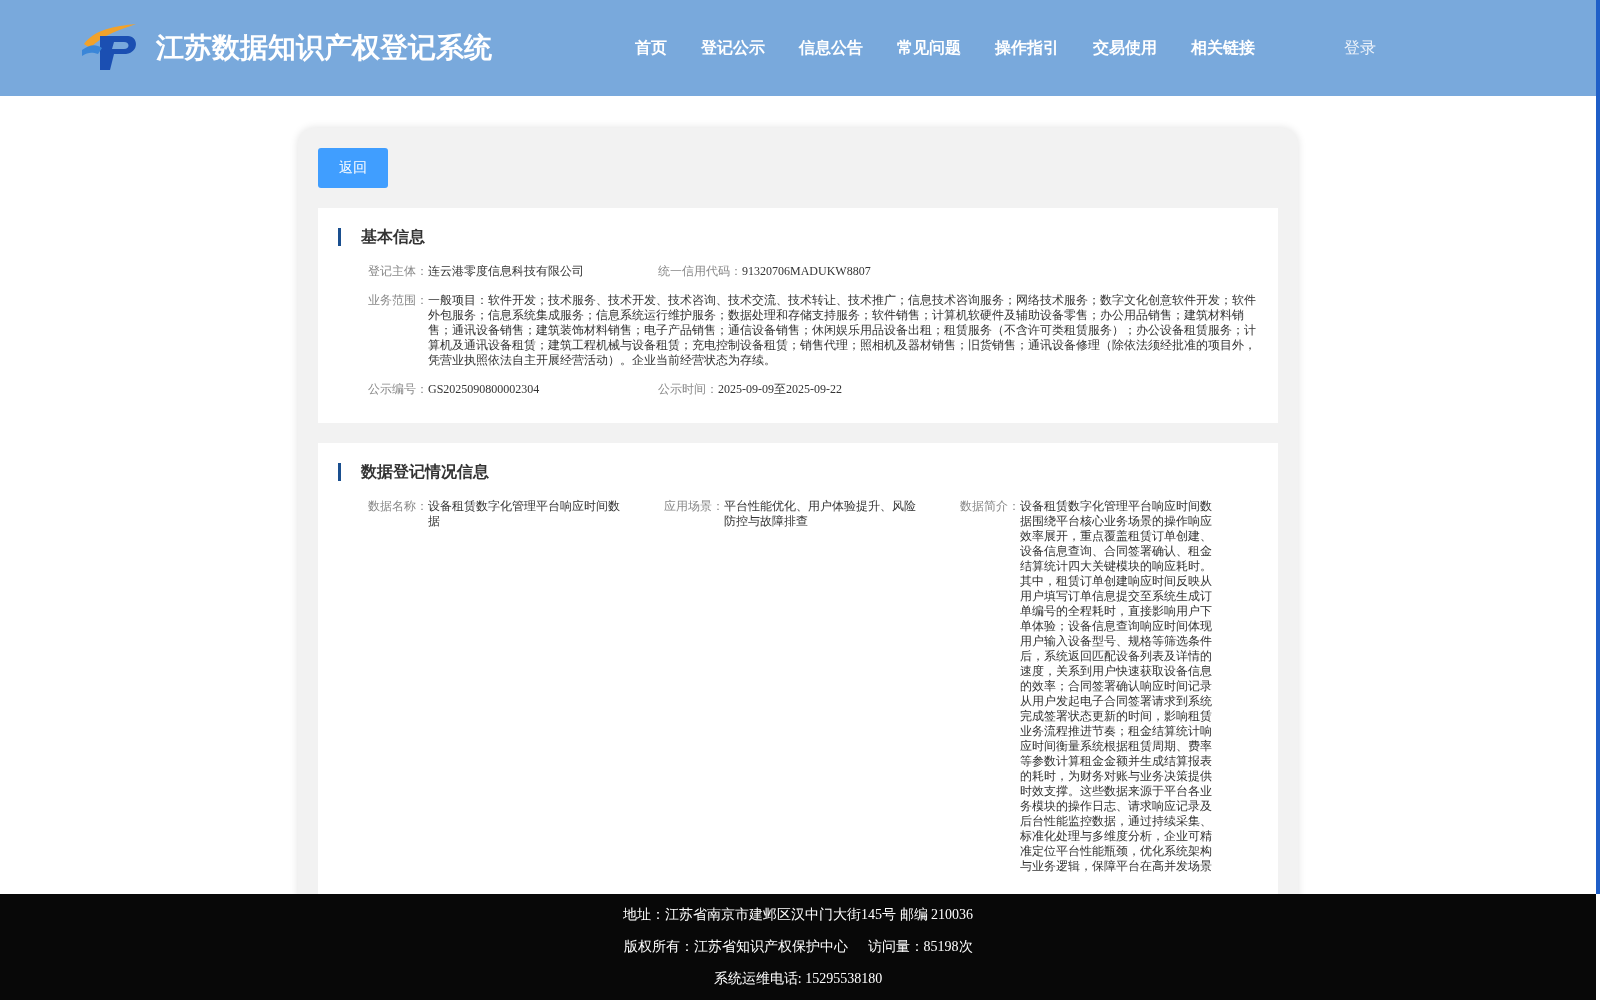  What do you see at coordinates (1125, 48) in the screenshot?
I see `nav-link: 交易使用` at bounding box center [1125, 48].